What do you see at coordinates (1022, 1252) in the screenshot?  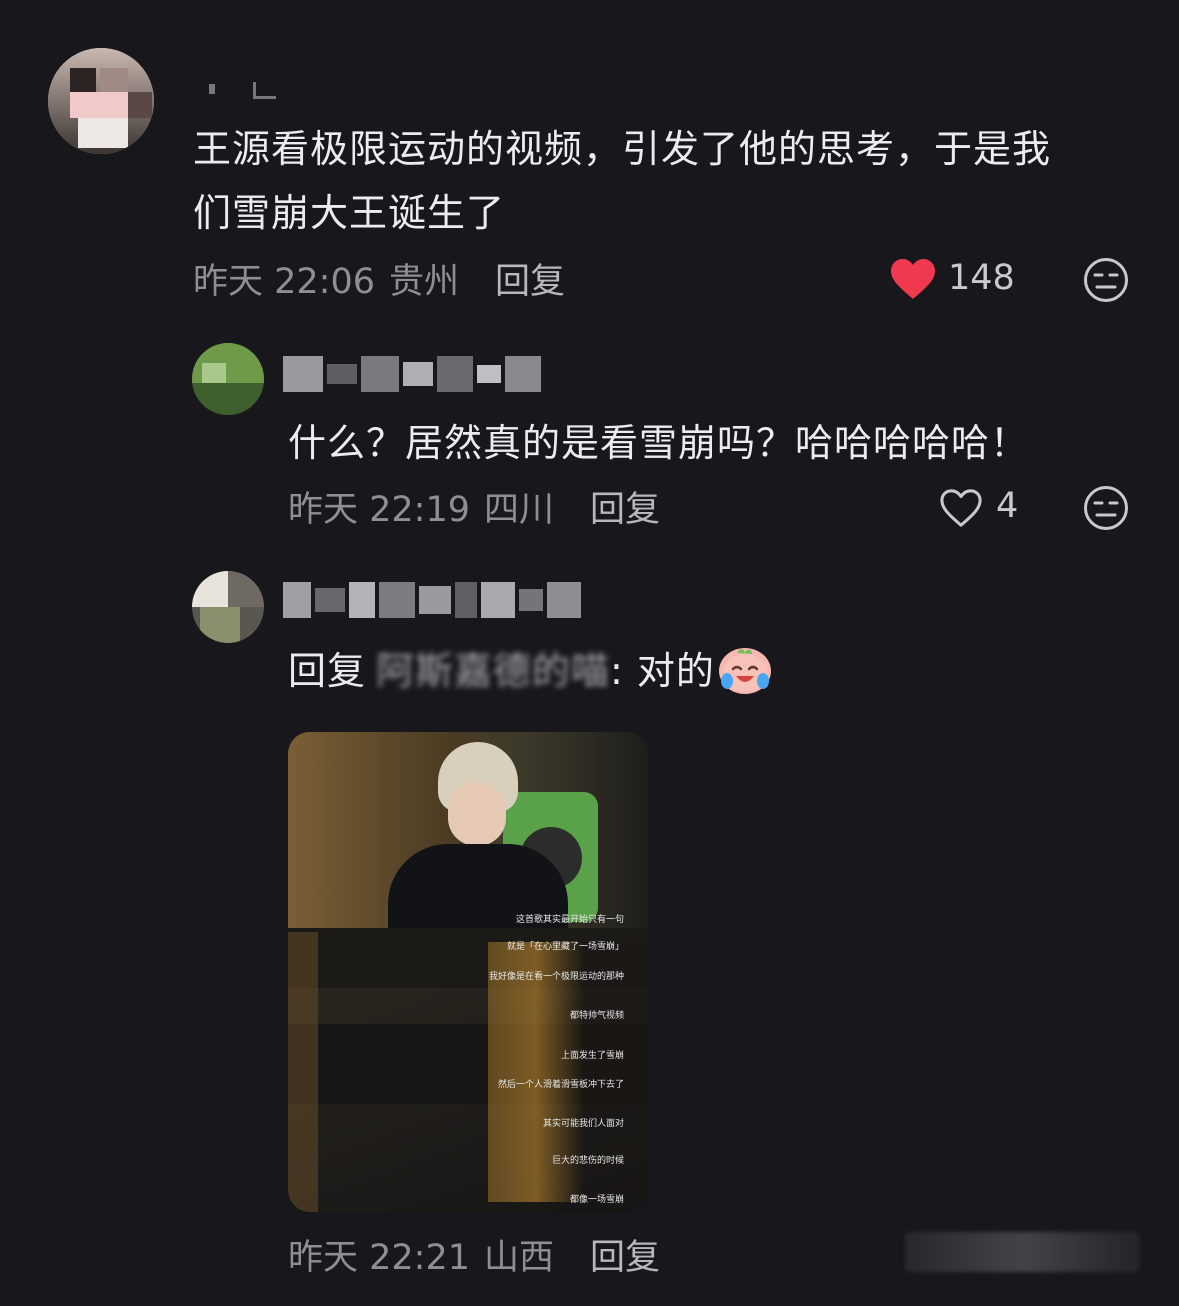 I see `watermark-blurred` at bounding box center [1022, 1252].